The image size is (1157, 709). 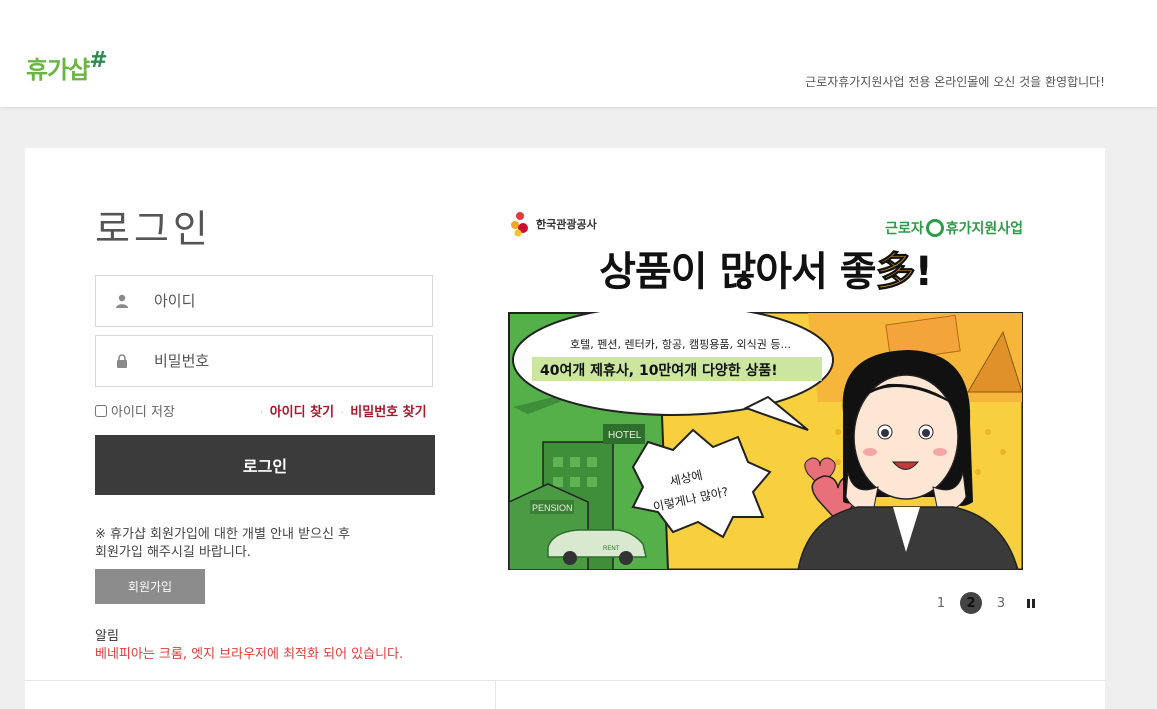 What do you see at coordinates (122, 361) in the screenshot?
I see `lock-icon` at bounding box center [122, 361].